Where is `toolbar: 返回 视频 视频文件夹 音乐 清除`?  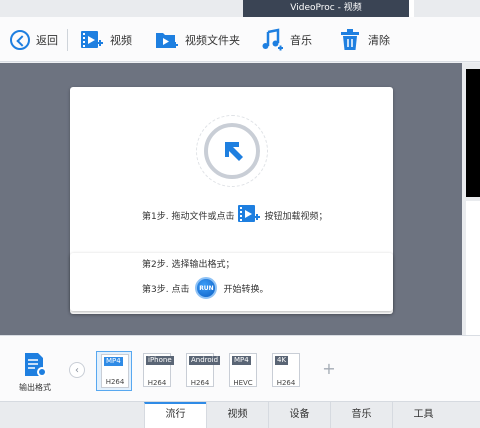 toolbar: 返回 视频 视频文件夹 音乐 清除 is located at coordinates (240, 39).